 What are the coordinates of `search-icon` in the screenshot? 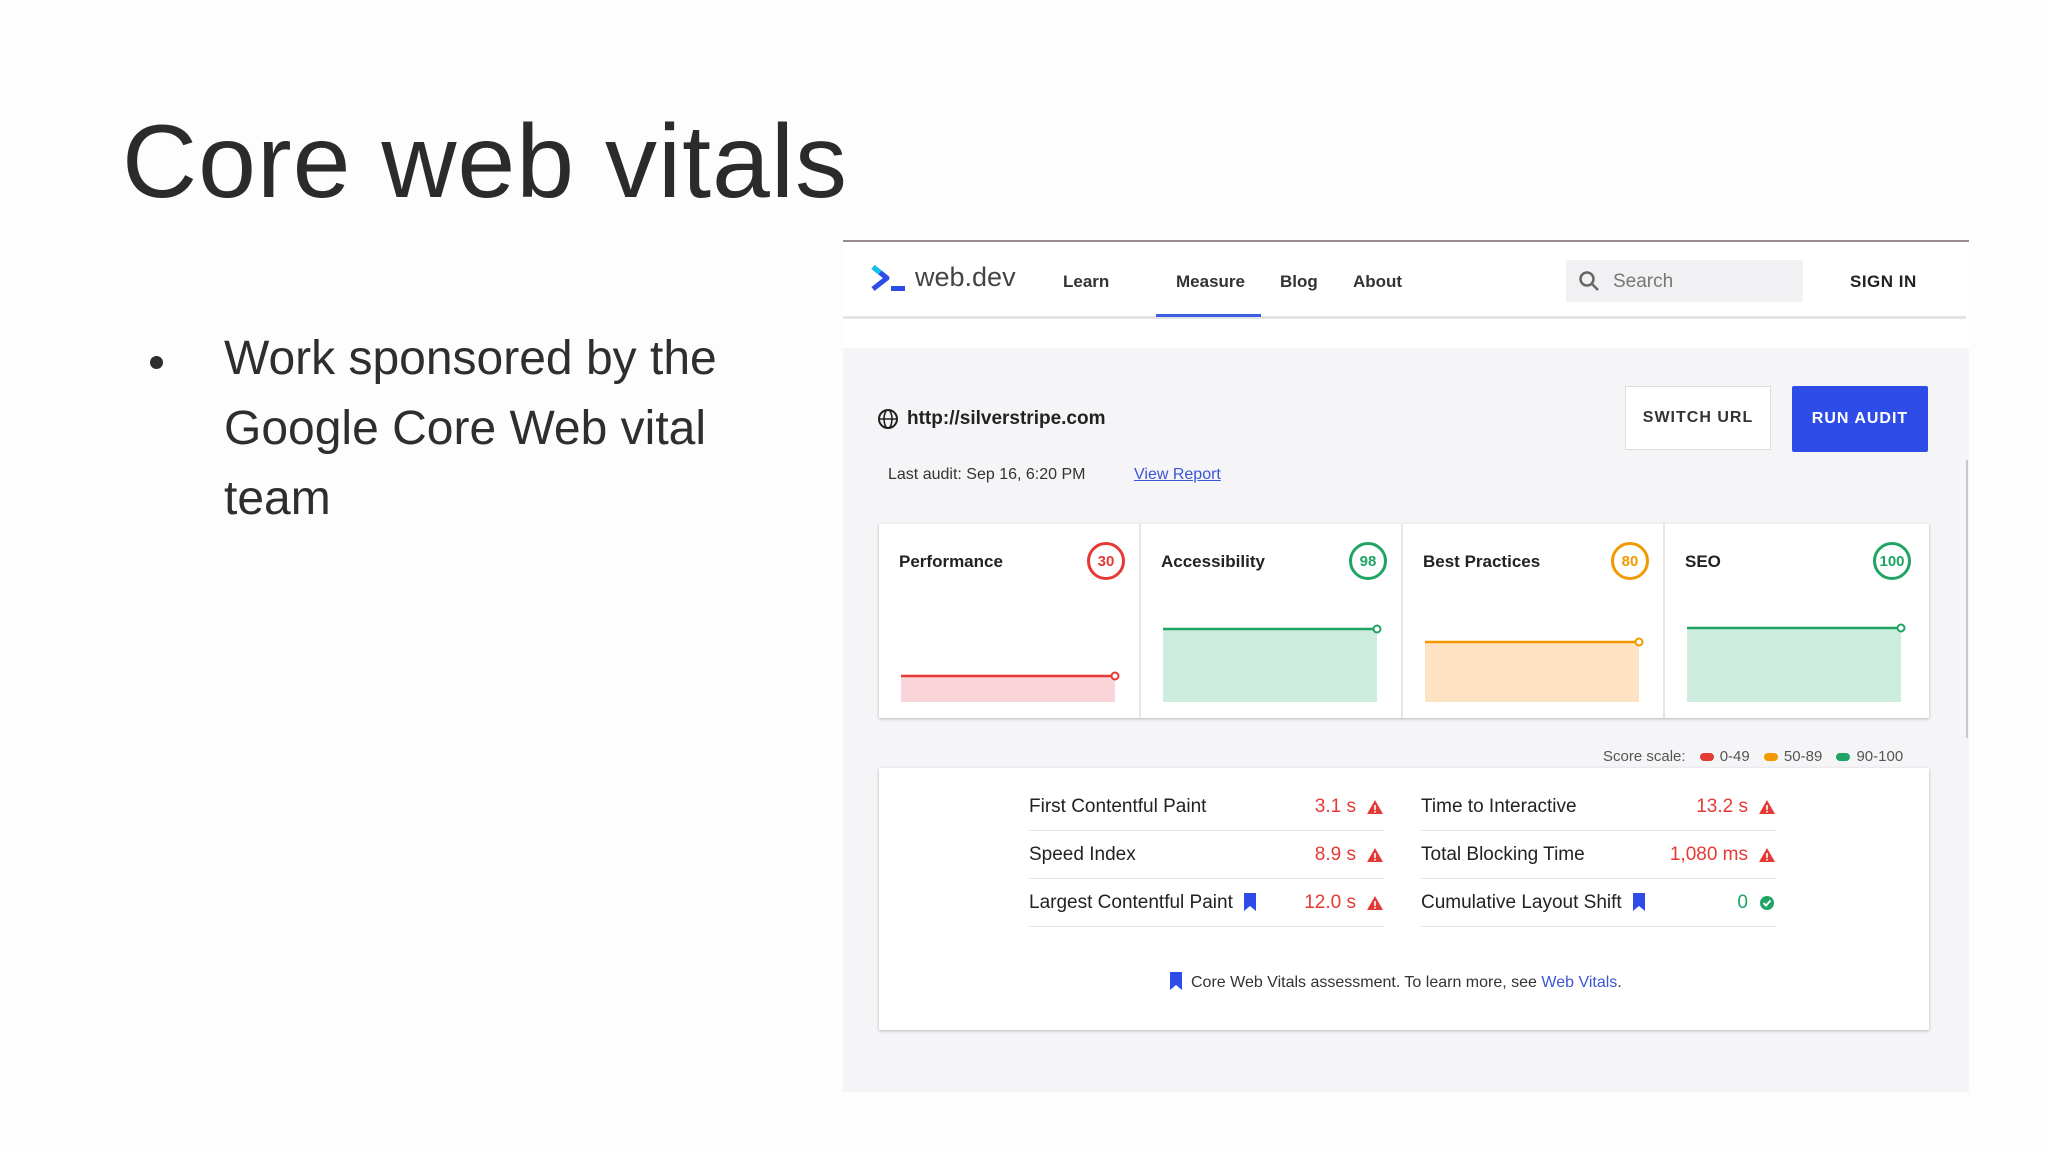 It's located at (1589, 281).